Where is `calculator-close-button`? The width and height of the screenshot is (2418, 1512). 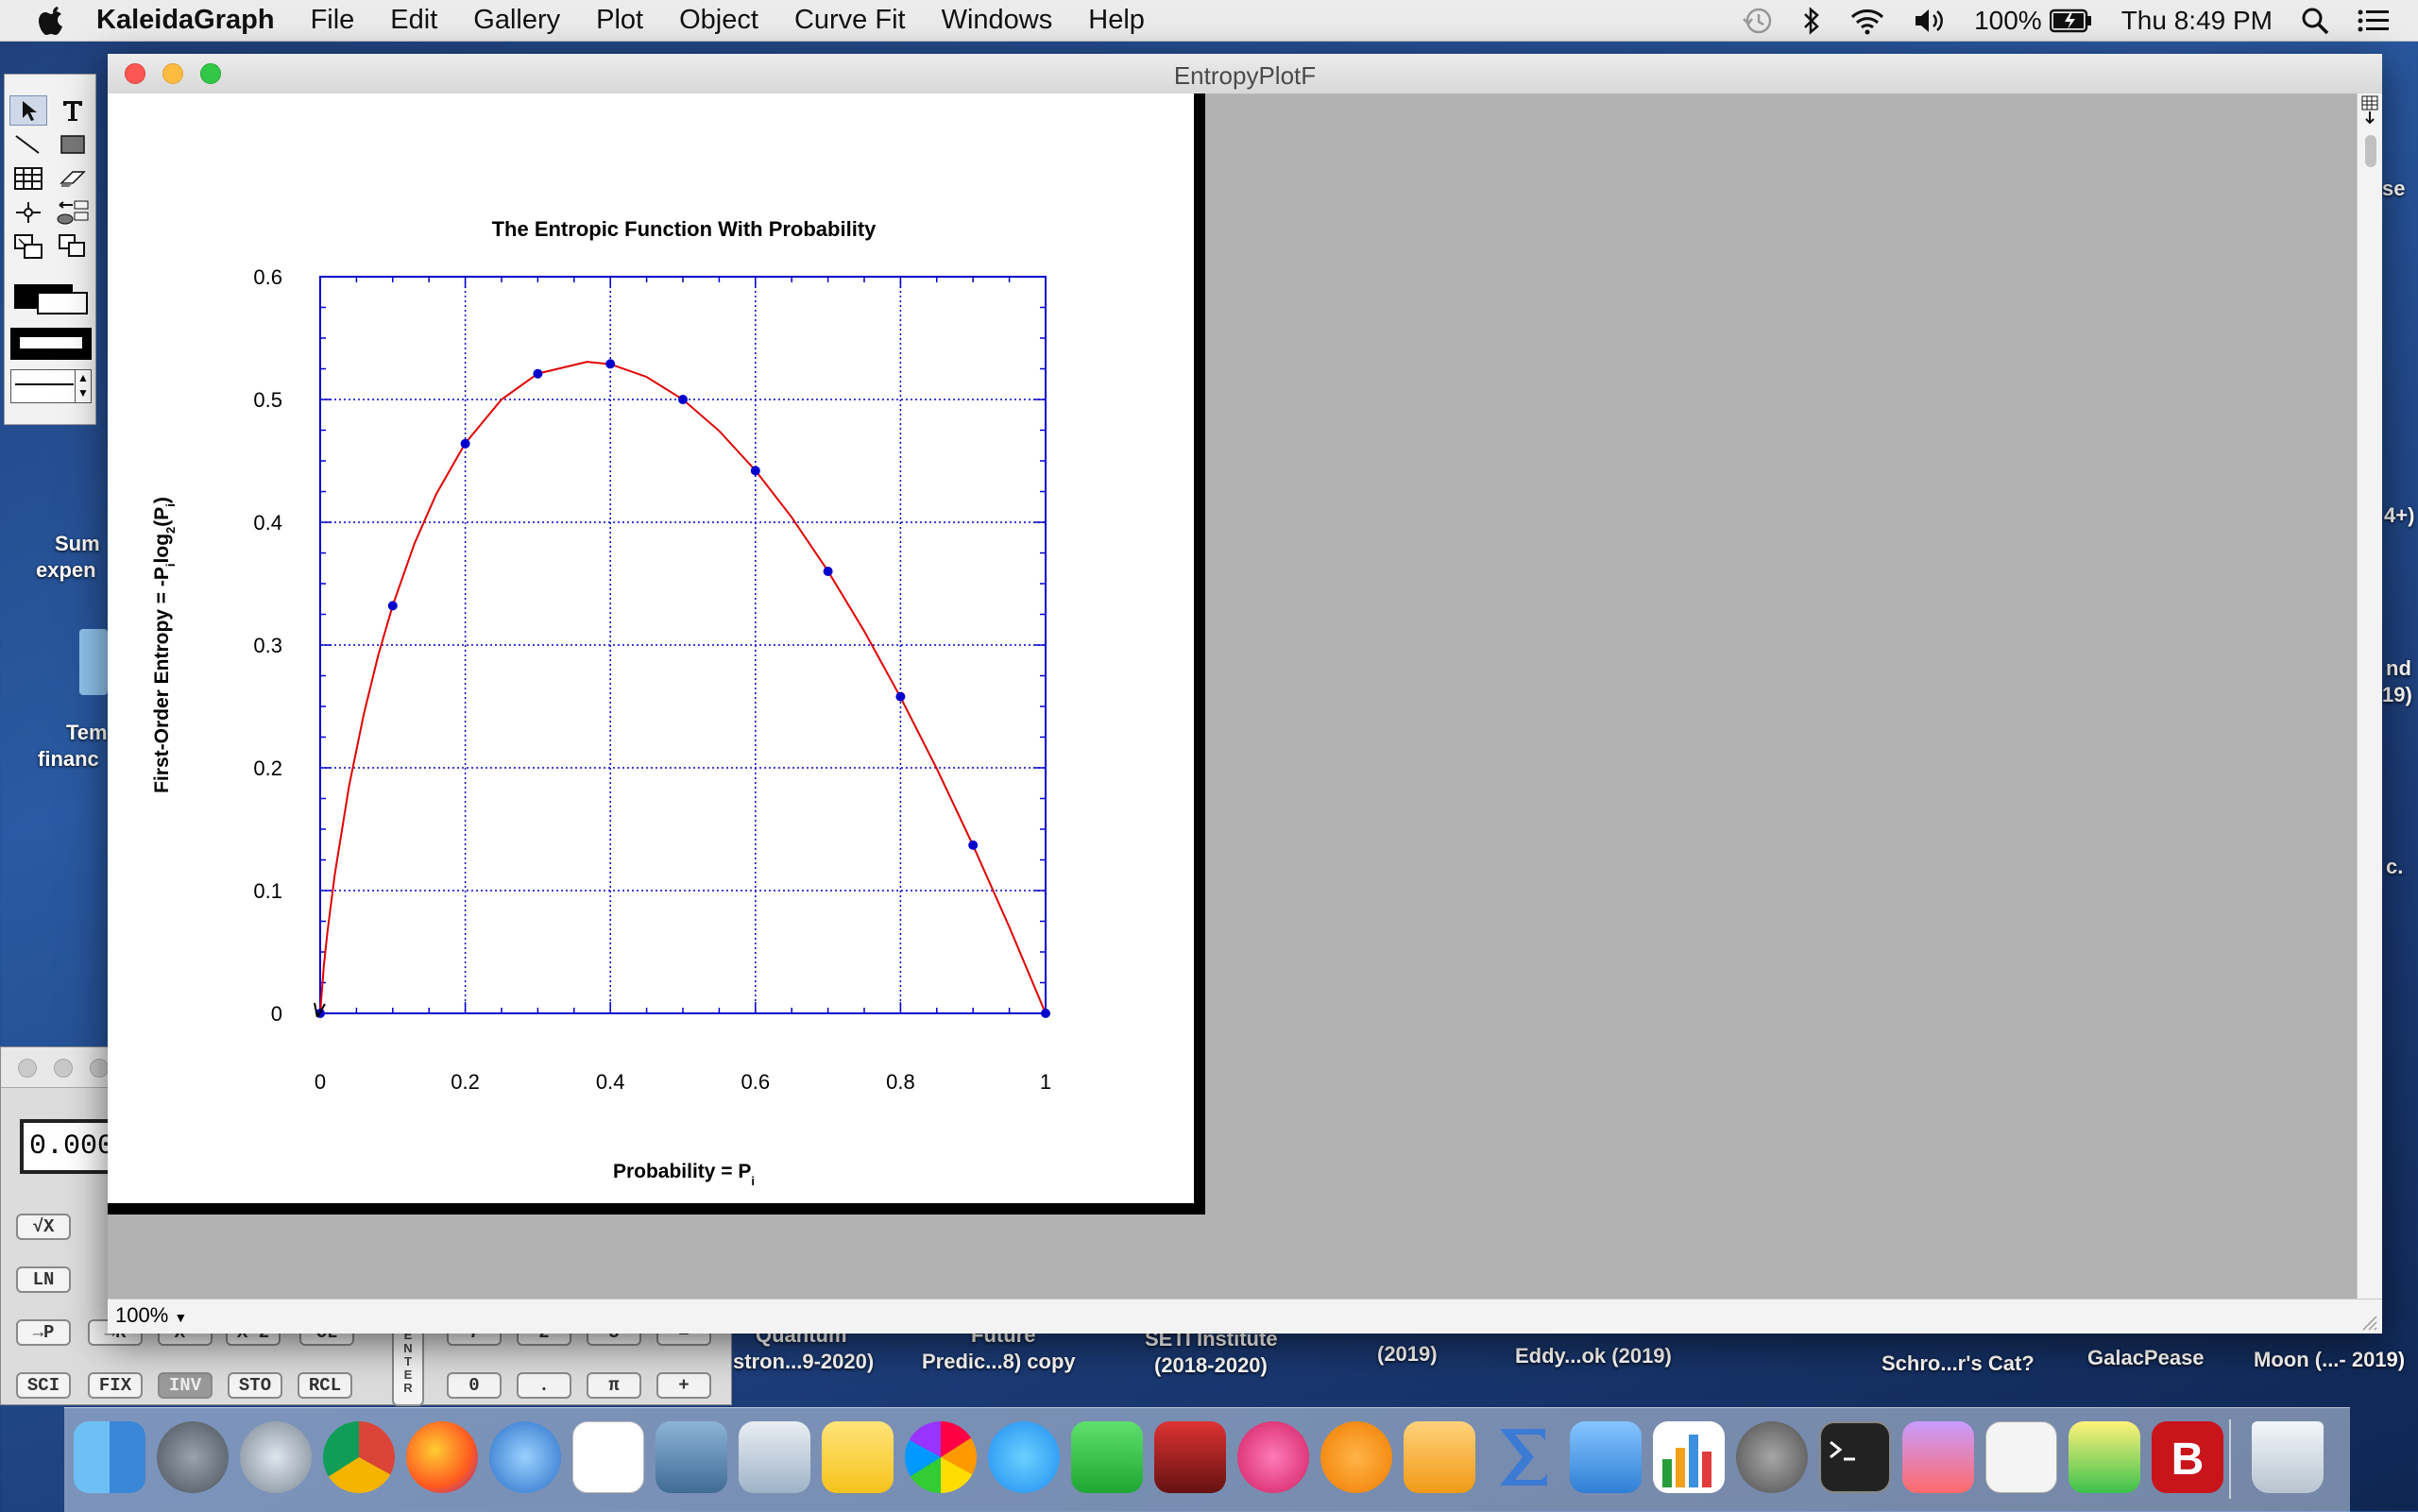 calculator-close-button is located at coordinates (28, 1068).